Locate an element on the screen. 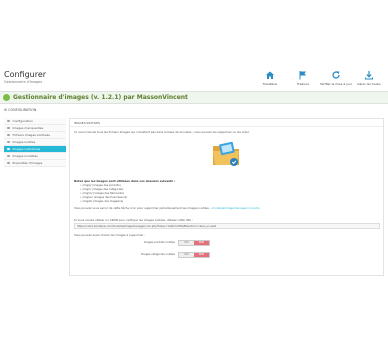 Image resolution: width=388 pixels, height=340 pixels. toolbar-label: Transférer is located at coordinates (270, 84).